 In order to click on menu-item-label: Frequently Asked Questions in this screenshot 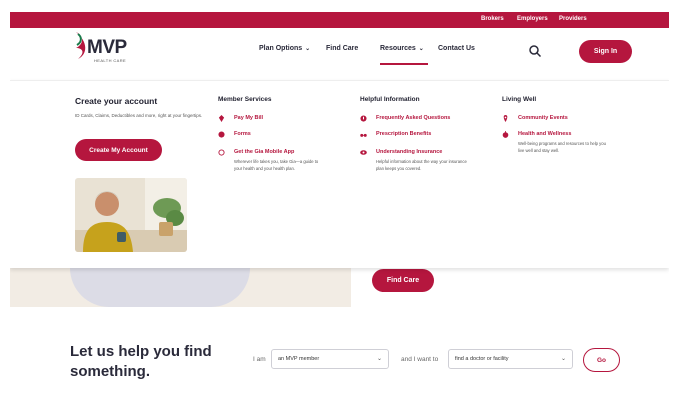, I will do `click(413, 118)`.